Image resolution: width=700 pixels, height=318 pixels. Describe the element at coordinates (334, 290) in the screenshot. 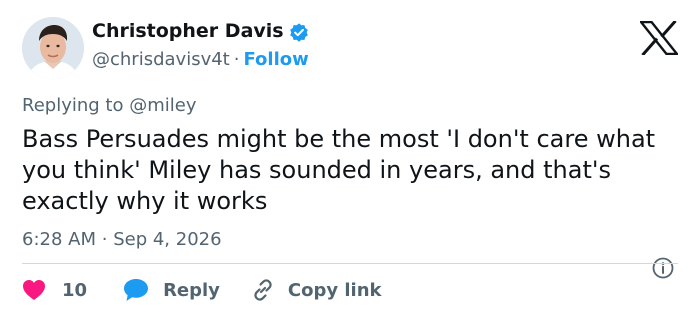

I see `copy-link-label: Copy link` at that location.